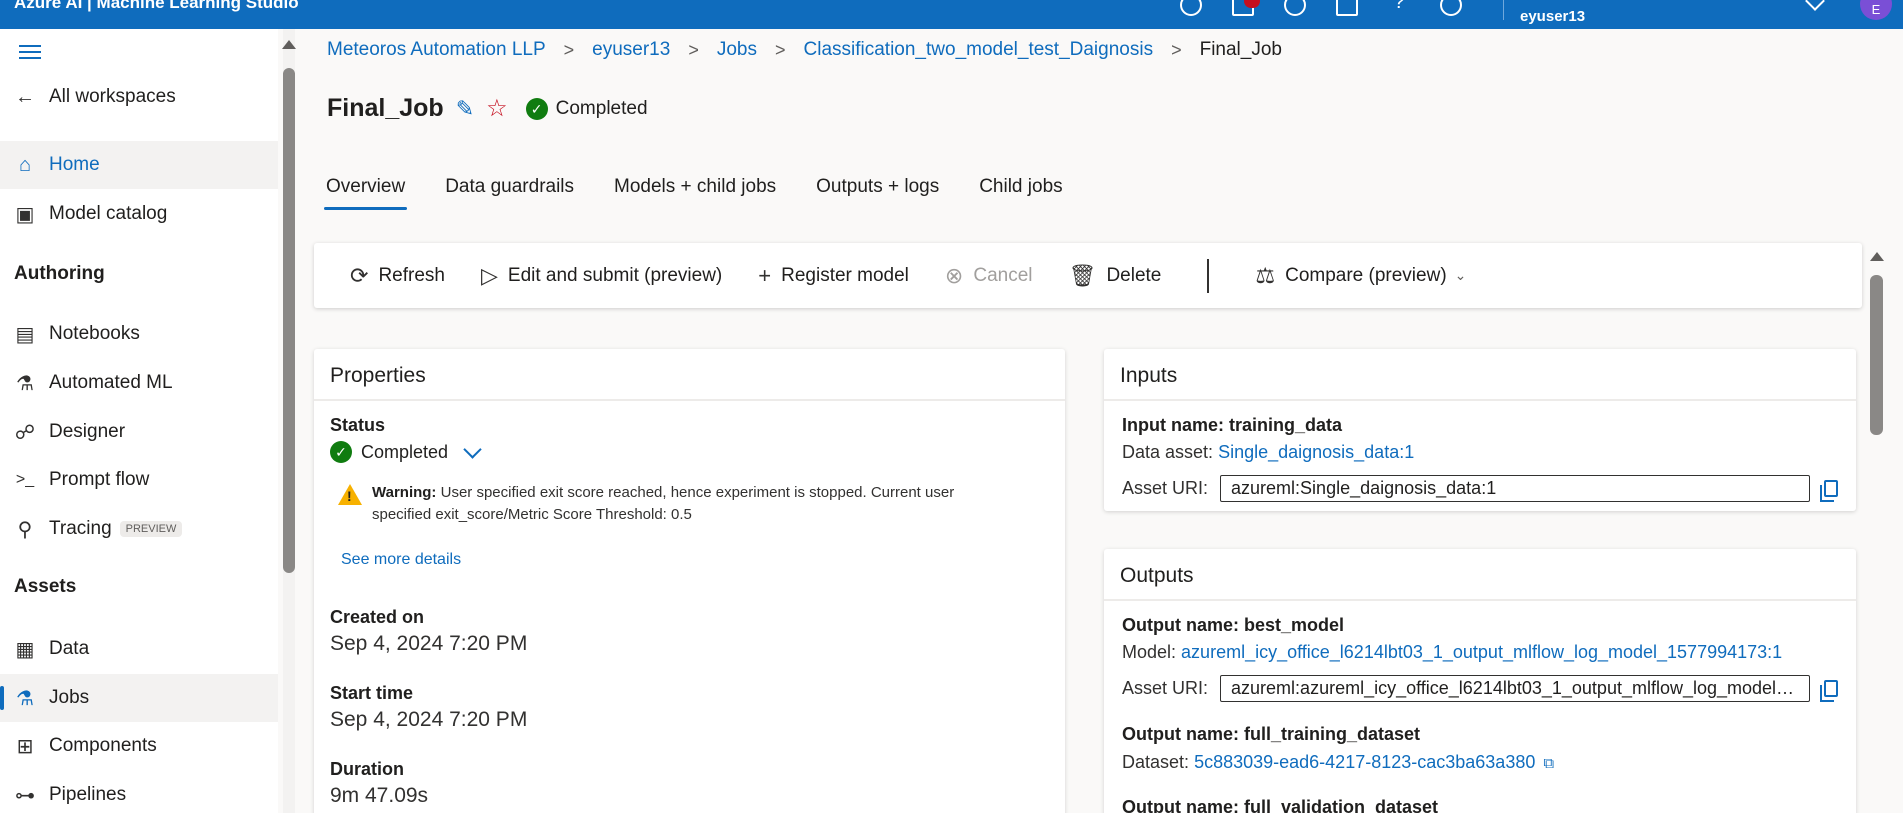 This screenshot has width=1903, height=813. What do you see at coordinates (1265, 275) in the screenshot?
I see `scale-compare-icon: ⚖` at bounding box center [1265, 275].